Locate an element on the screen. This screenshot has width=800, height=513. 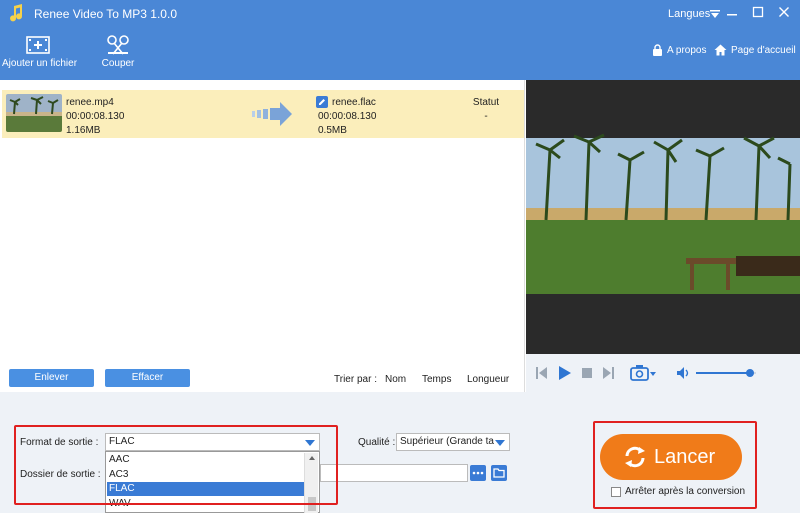
cut-label: Couper is located at coordinates (118, 63).